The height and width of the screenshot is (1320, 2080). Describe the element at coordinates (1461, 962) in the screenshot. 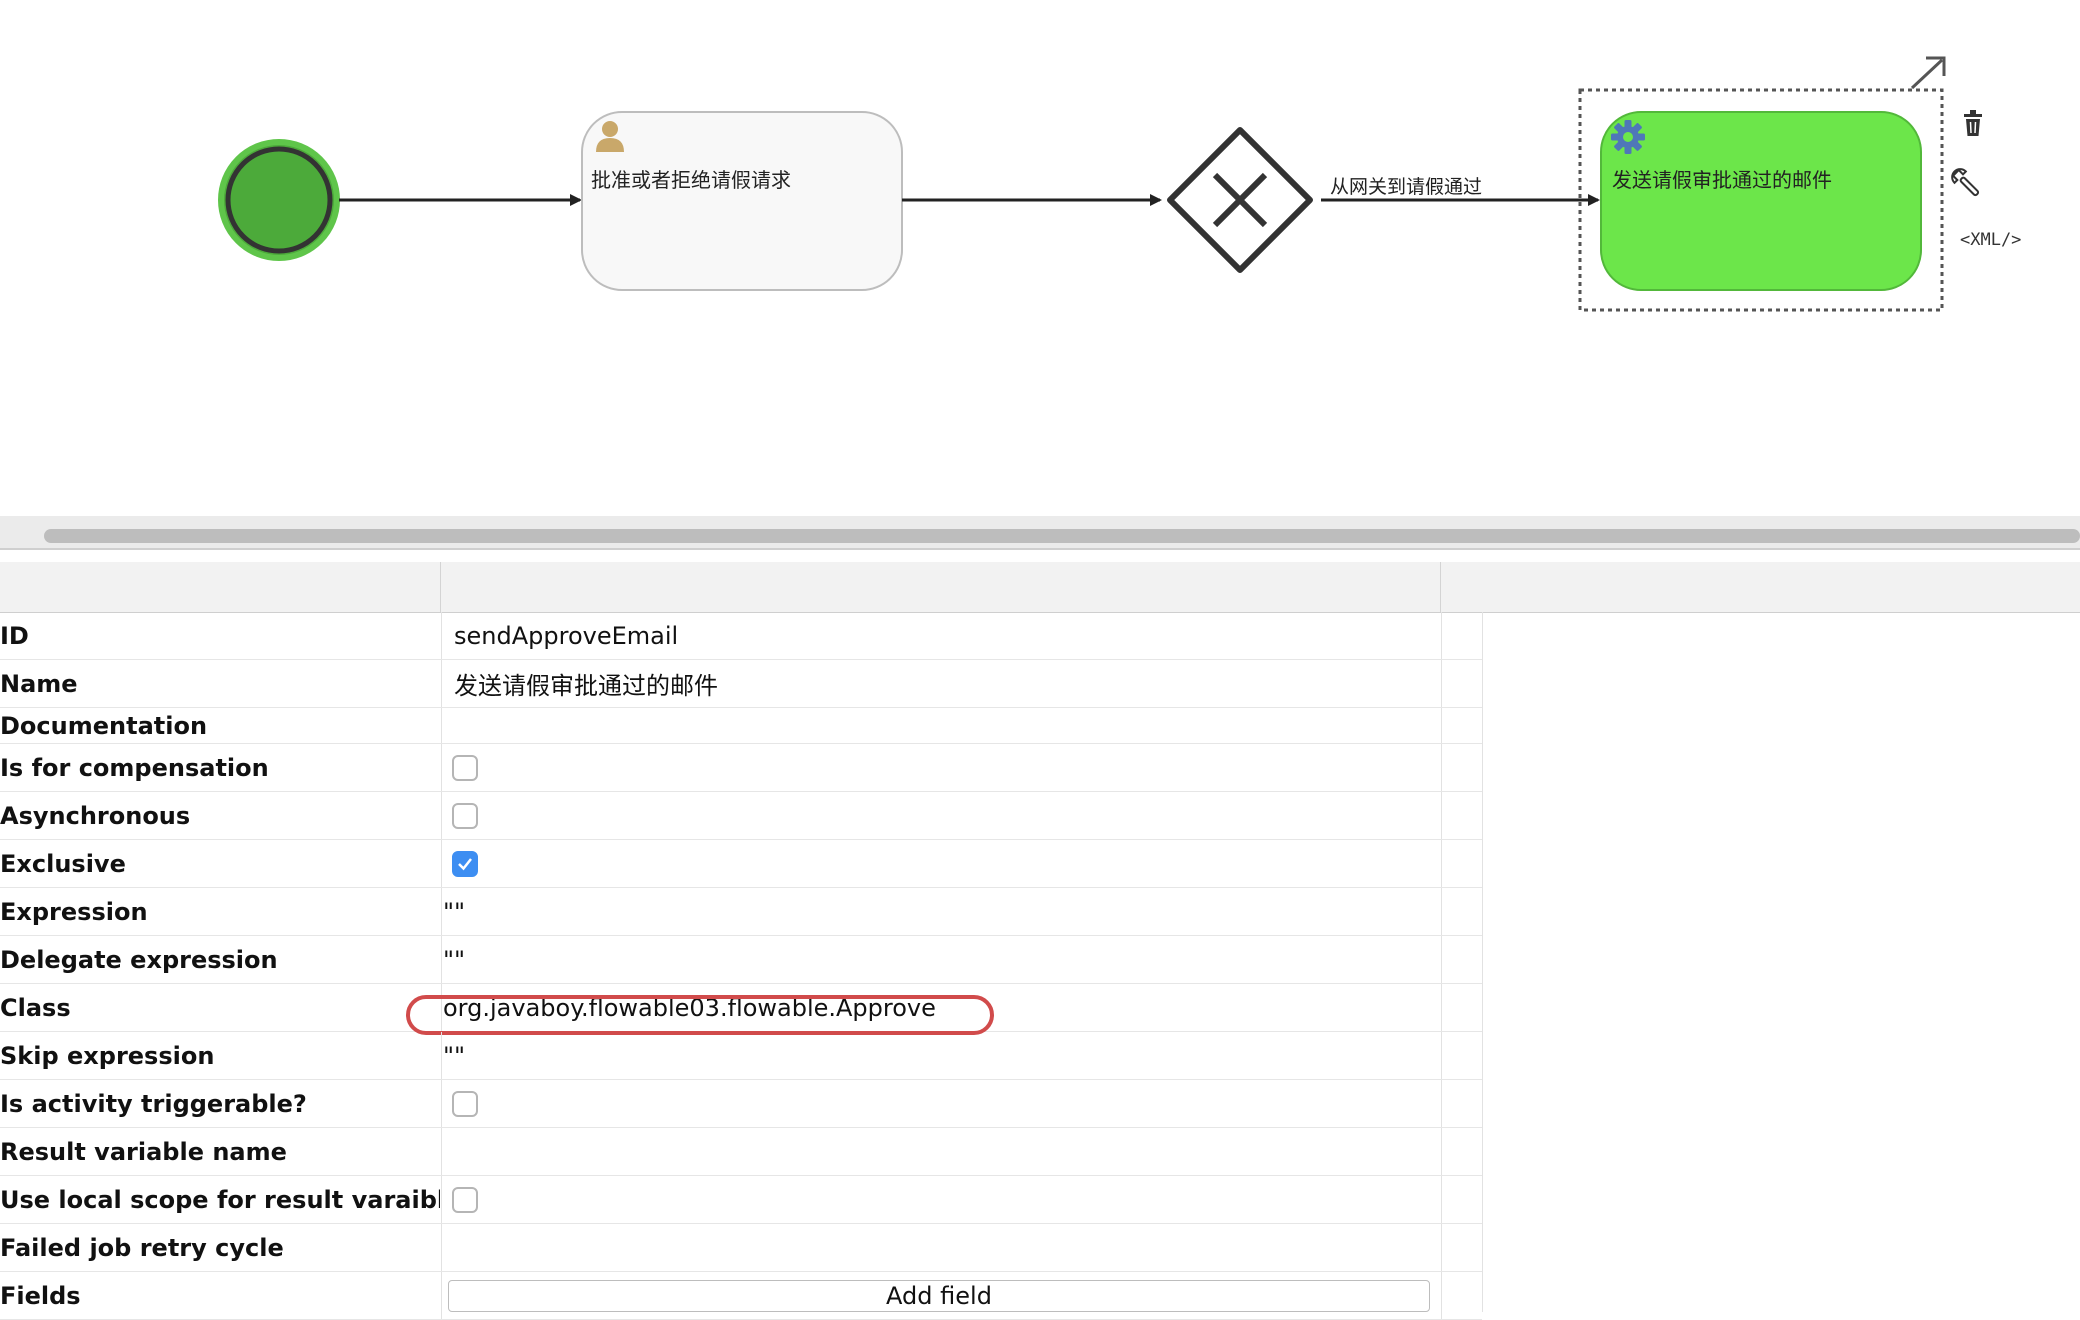

I see `table-right-gutter` at that location.